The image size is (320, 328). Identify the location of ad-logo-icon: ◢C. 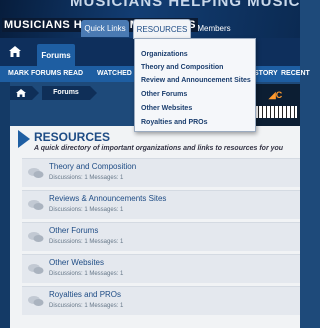
(275, 95).